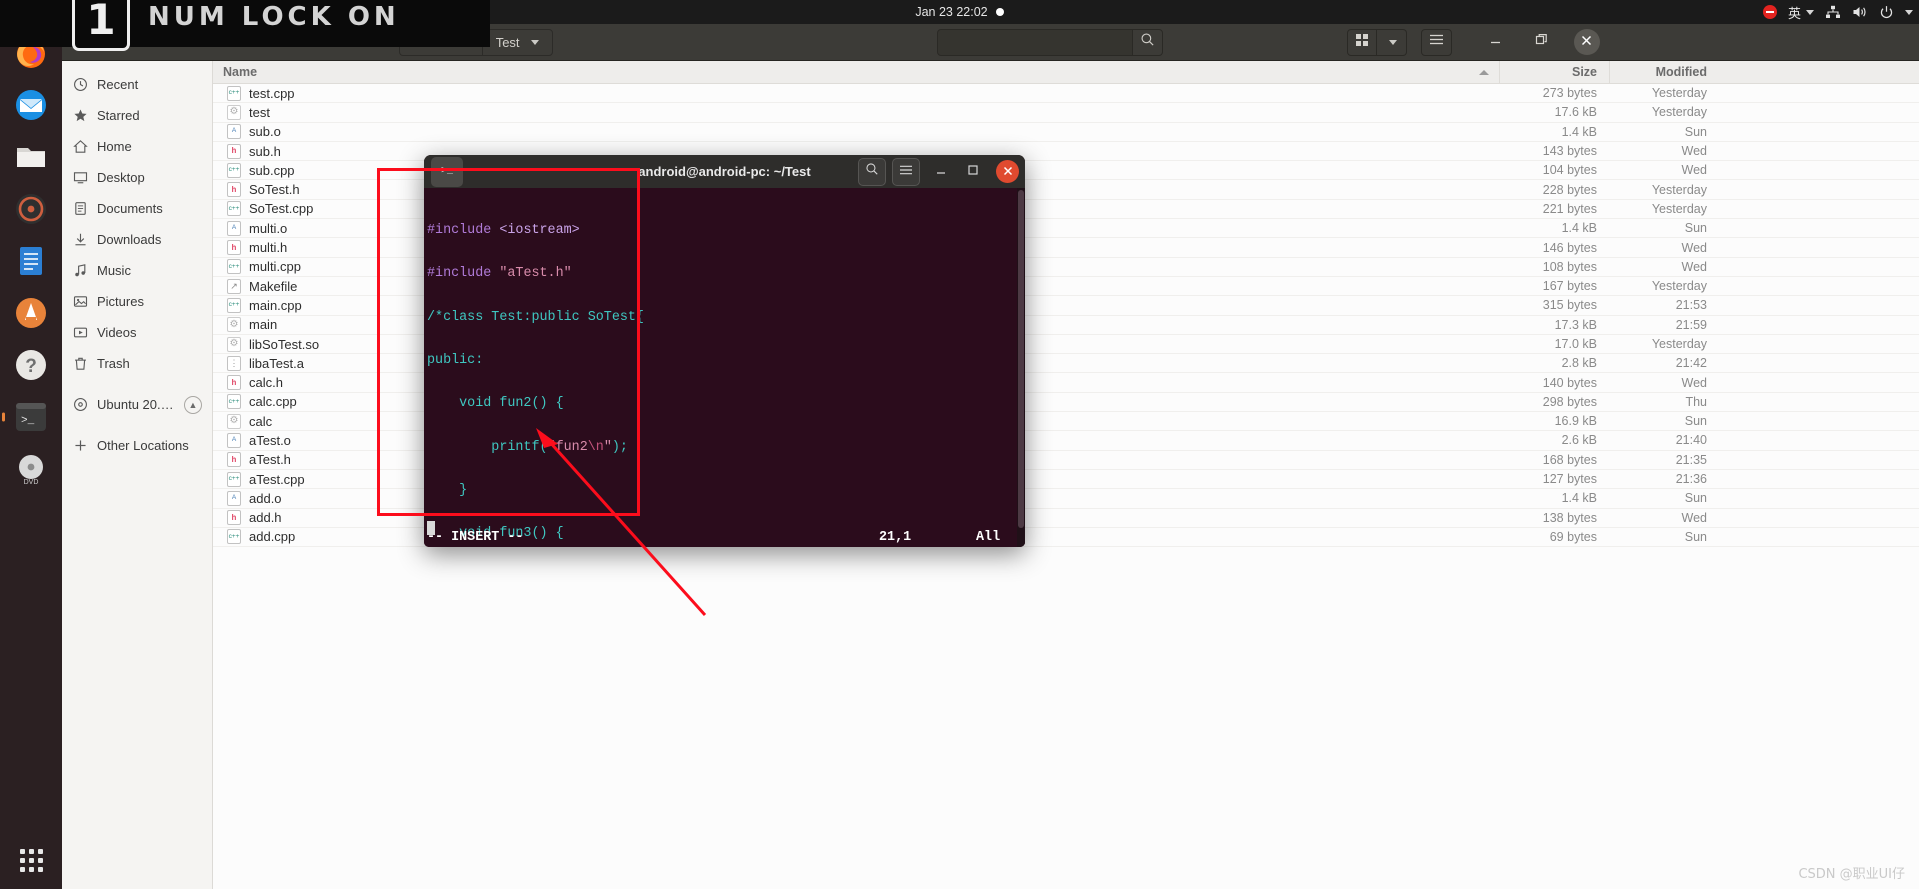 The width and height of the screenshot is (1919, 889). Describe the element at coordinates (507, 42) in the screenshot. I see `breadcrumb-current-label: Test` at that location.